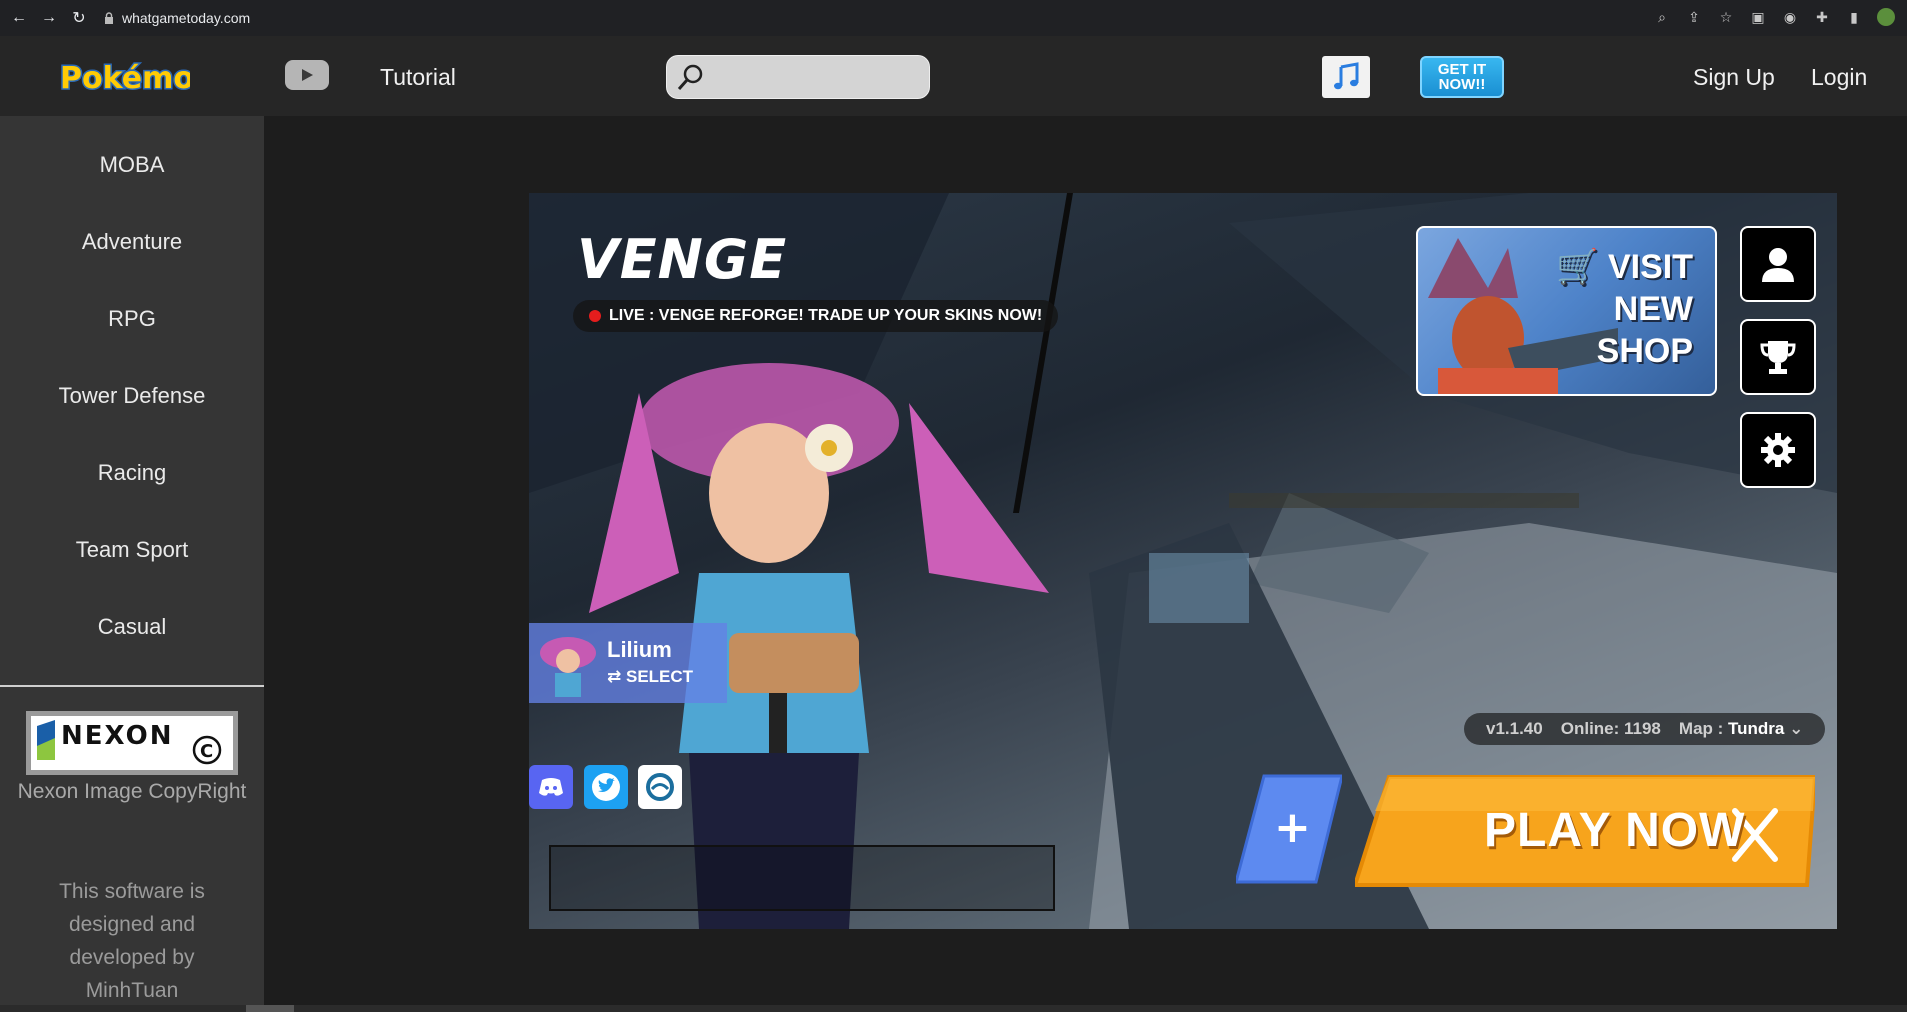 The image size is (1907, 1012). Describe the element at coordinates (1756, 728) in the screenshot. I see `map-value: Tundra` at that location.